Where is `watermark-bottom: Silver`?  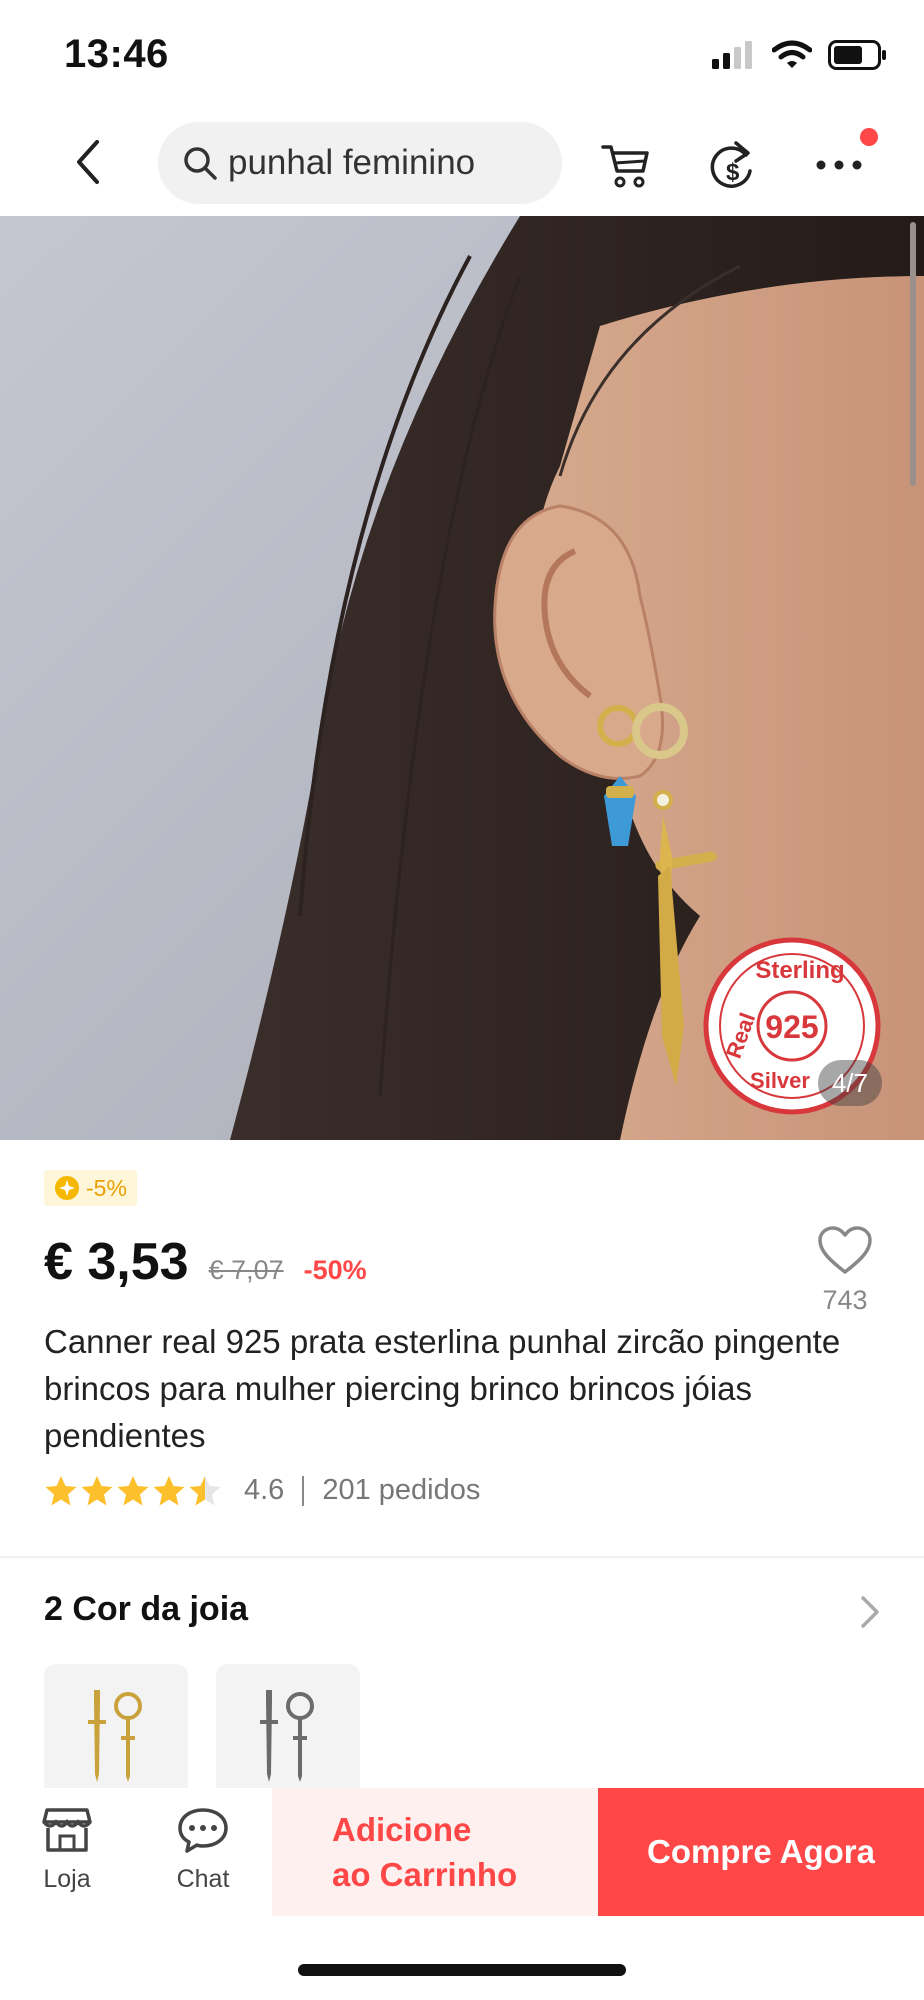
watermark-bottom: Silver is located at coordinates (780, 1080).